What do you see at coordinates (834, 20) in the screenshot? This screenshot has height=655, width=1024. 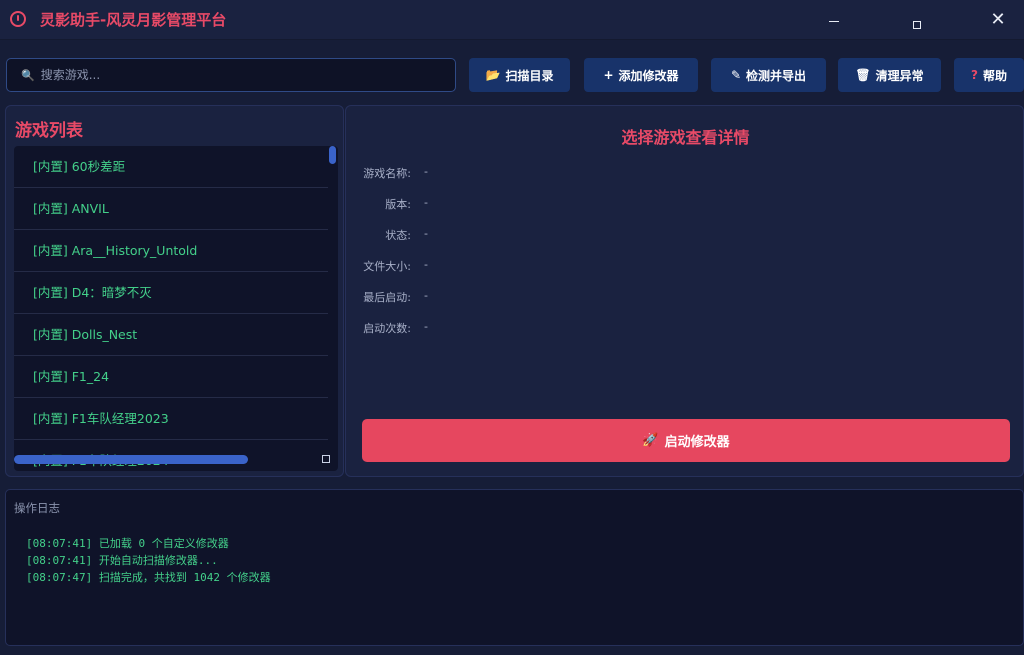 I see `minimize-button` at bounding box center [834, 20].